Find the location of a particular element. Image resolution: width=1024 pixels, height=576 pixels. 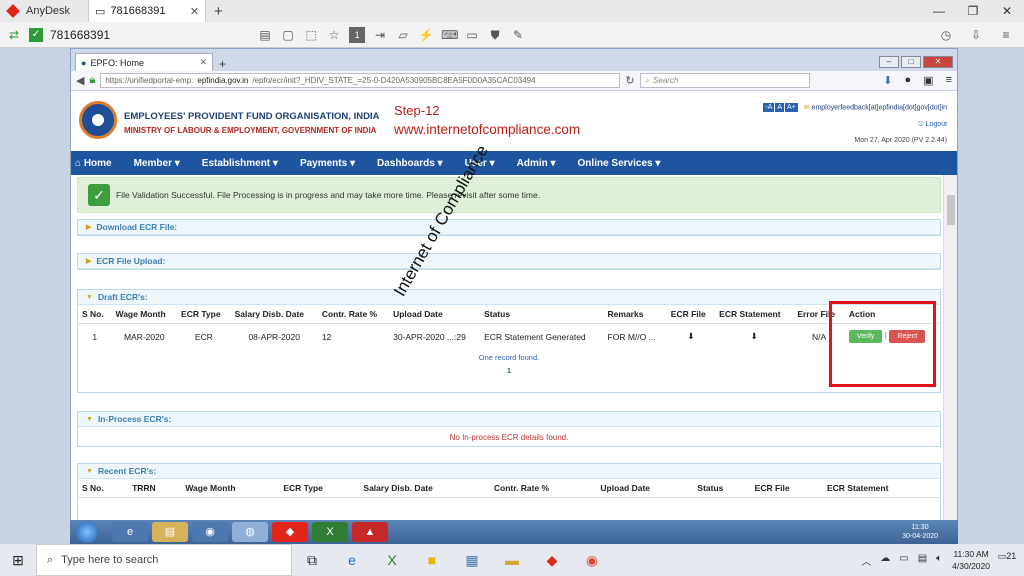

downloads-icon: ⬇ is located at coordinates (887, 80).